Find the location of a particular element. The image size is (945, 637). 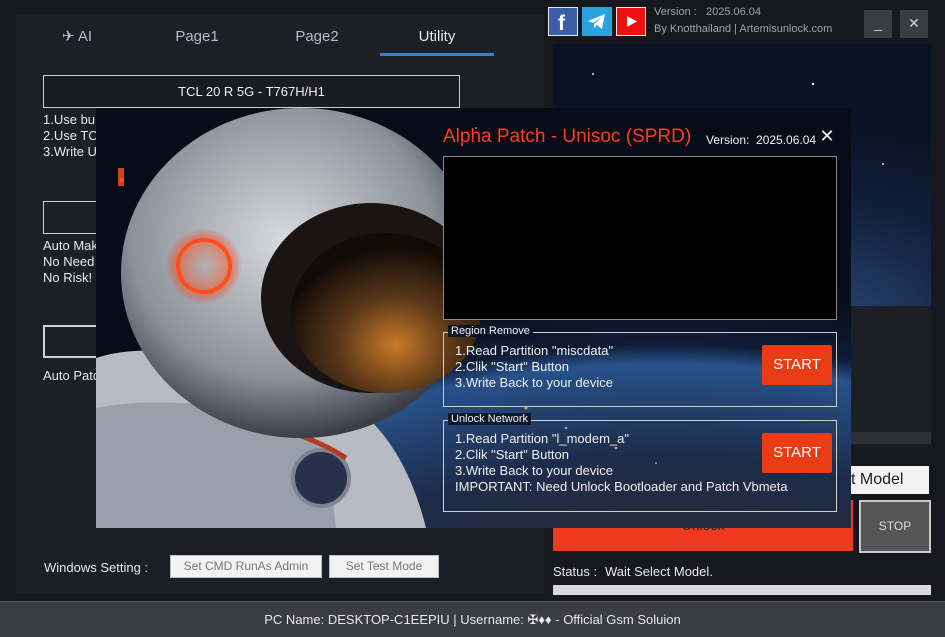

facebook-icon: f is located at coordinates (563, 21).